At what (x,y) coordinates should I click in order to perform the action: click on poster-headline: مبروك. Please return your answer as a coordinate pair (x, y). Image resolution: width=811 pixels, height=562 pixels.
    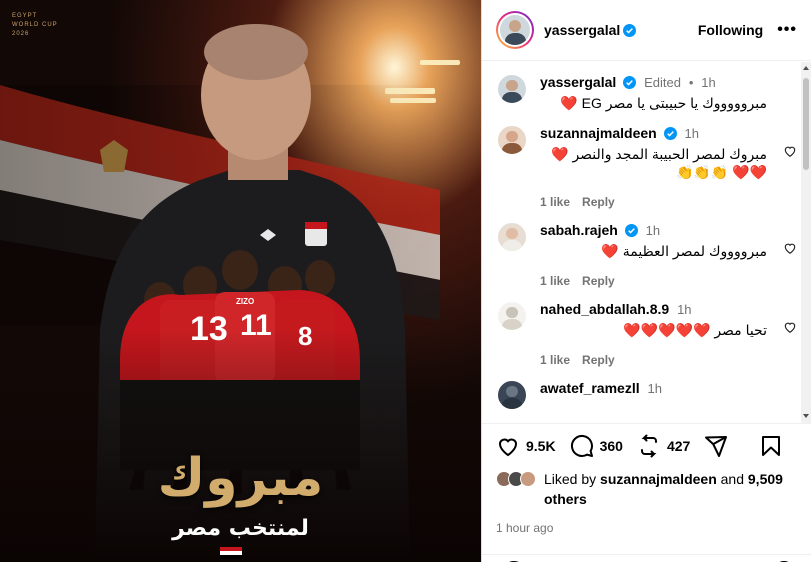
    Looking at the image, I should click on (240, 478).